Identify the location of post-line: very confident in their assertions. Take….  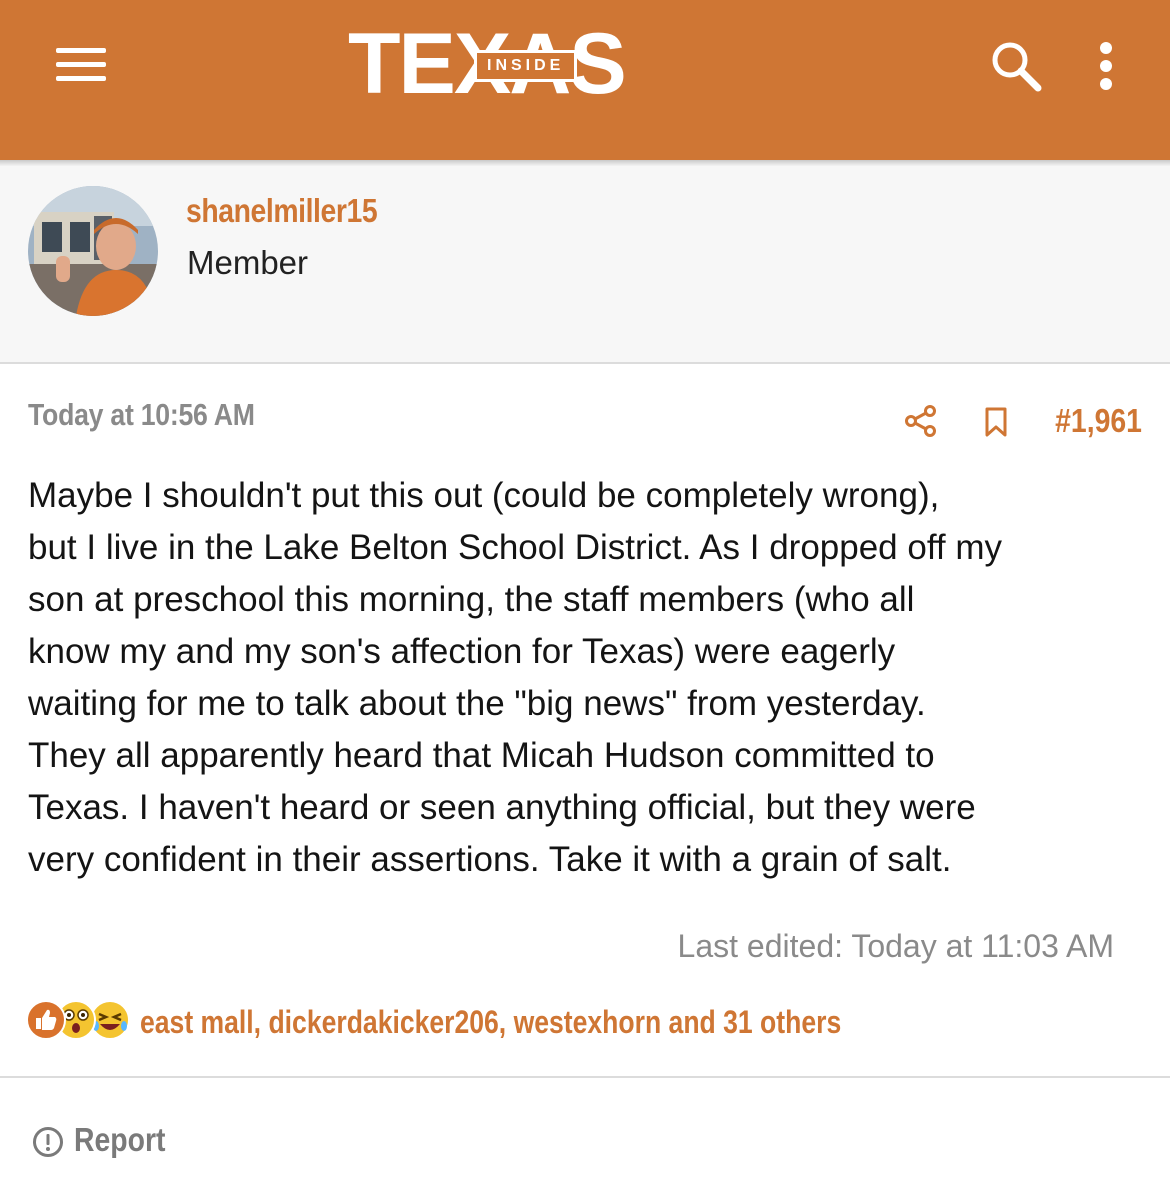
(490, 859).